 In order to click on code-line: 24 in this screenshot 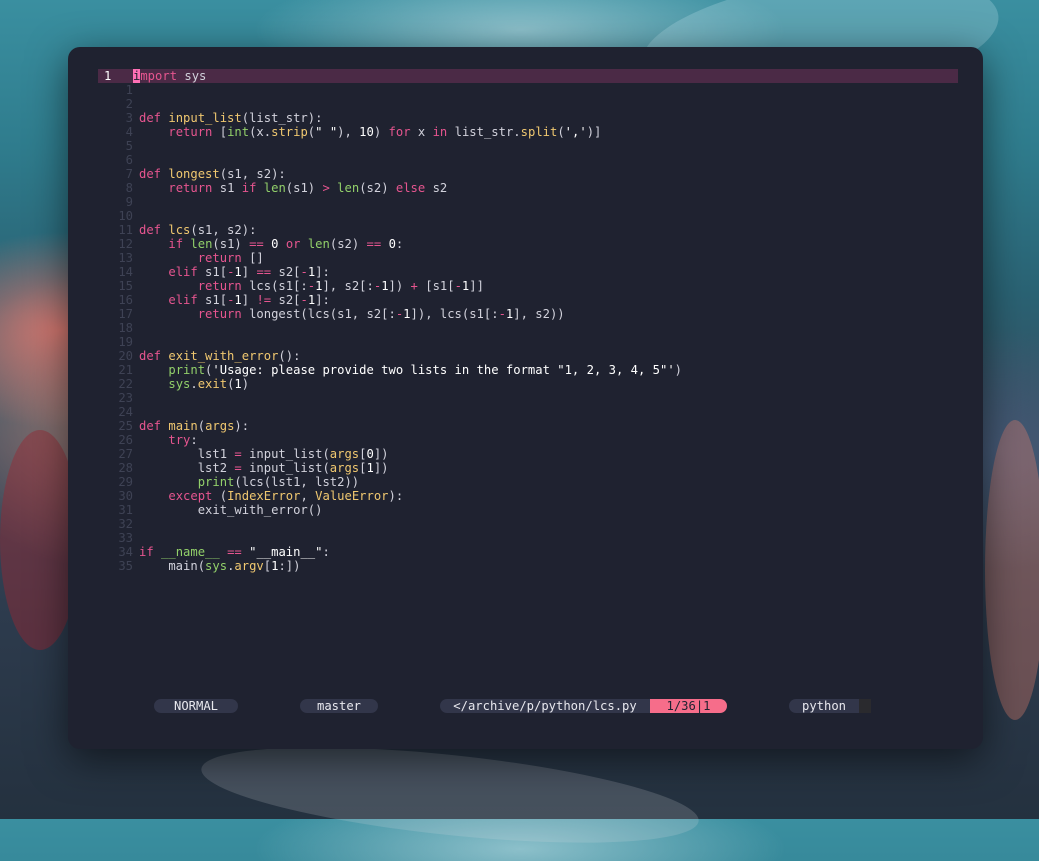, I will do `click(528, 412)`.